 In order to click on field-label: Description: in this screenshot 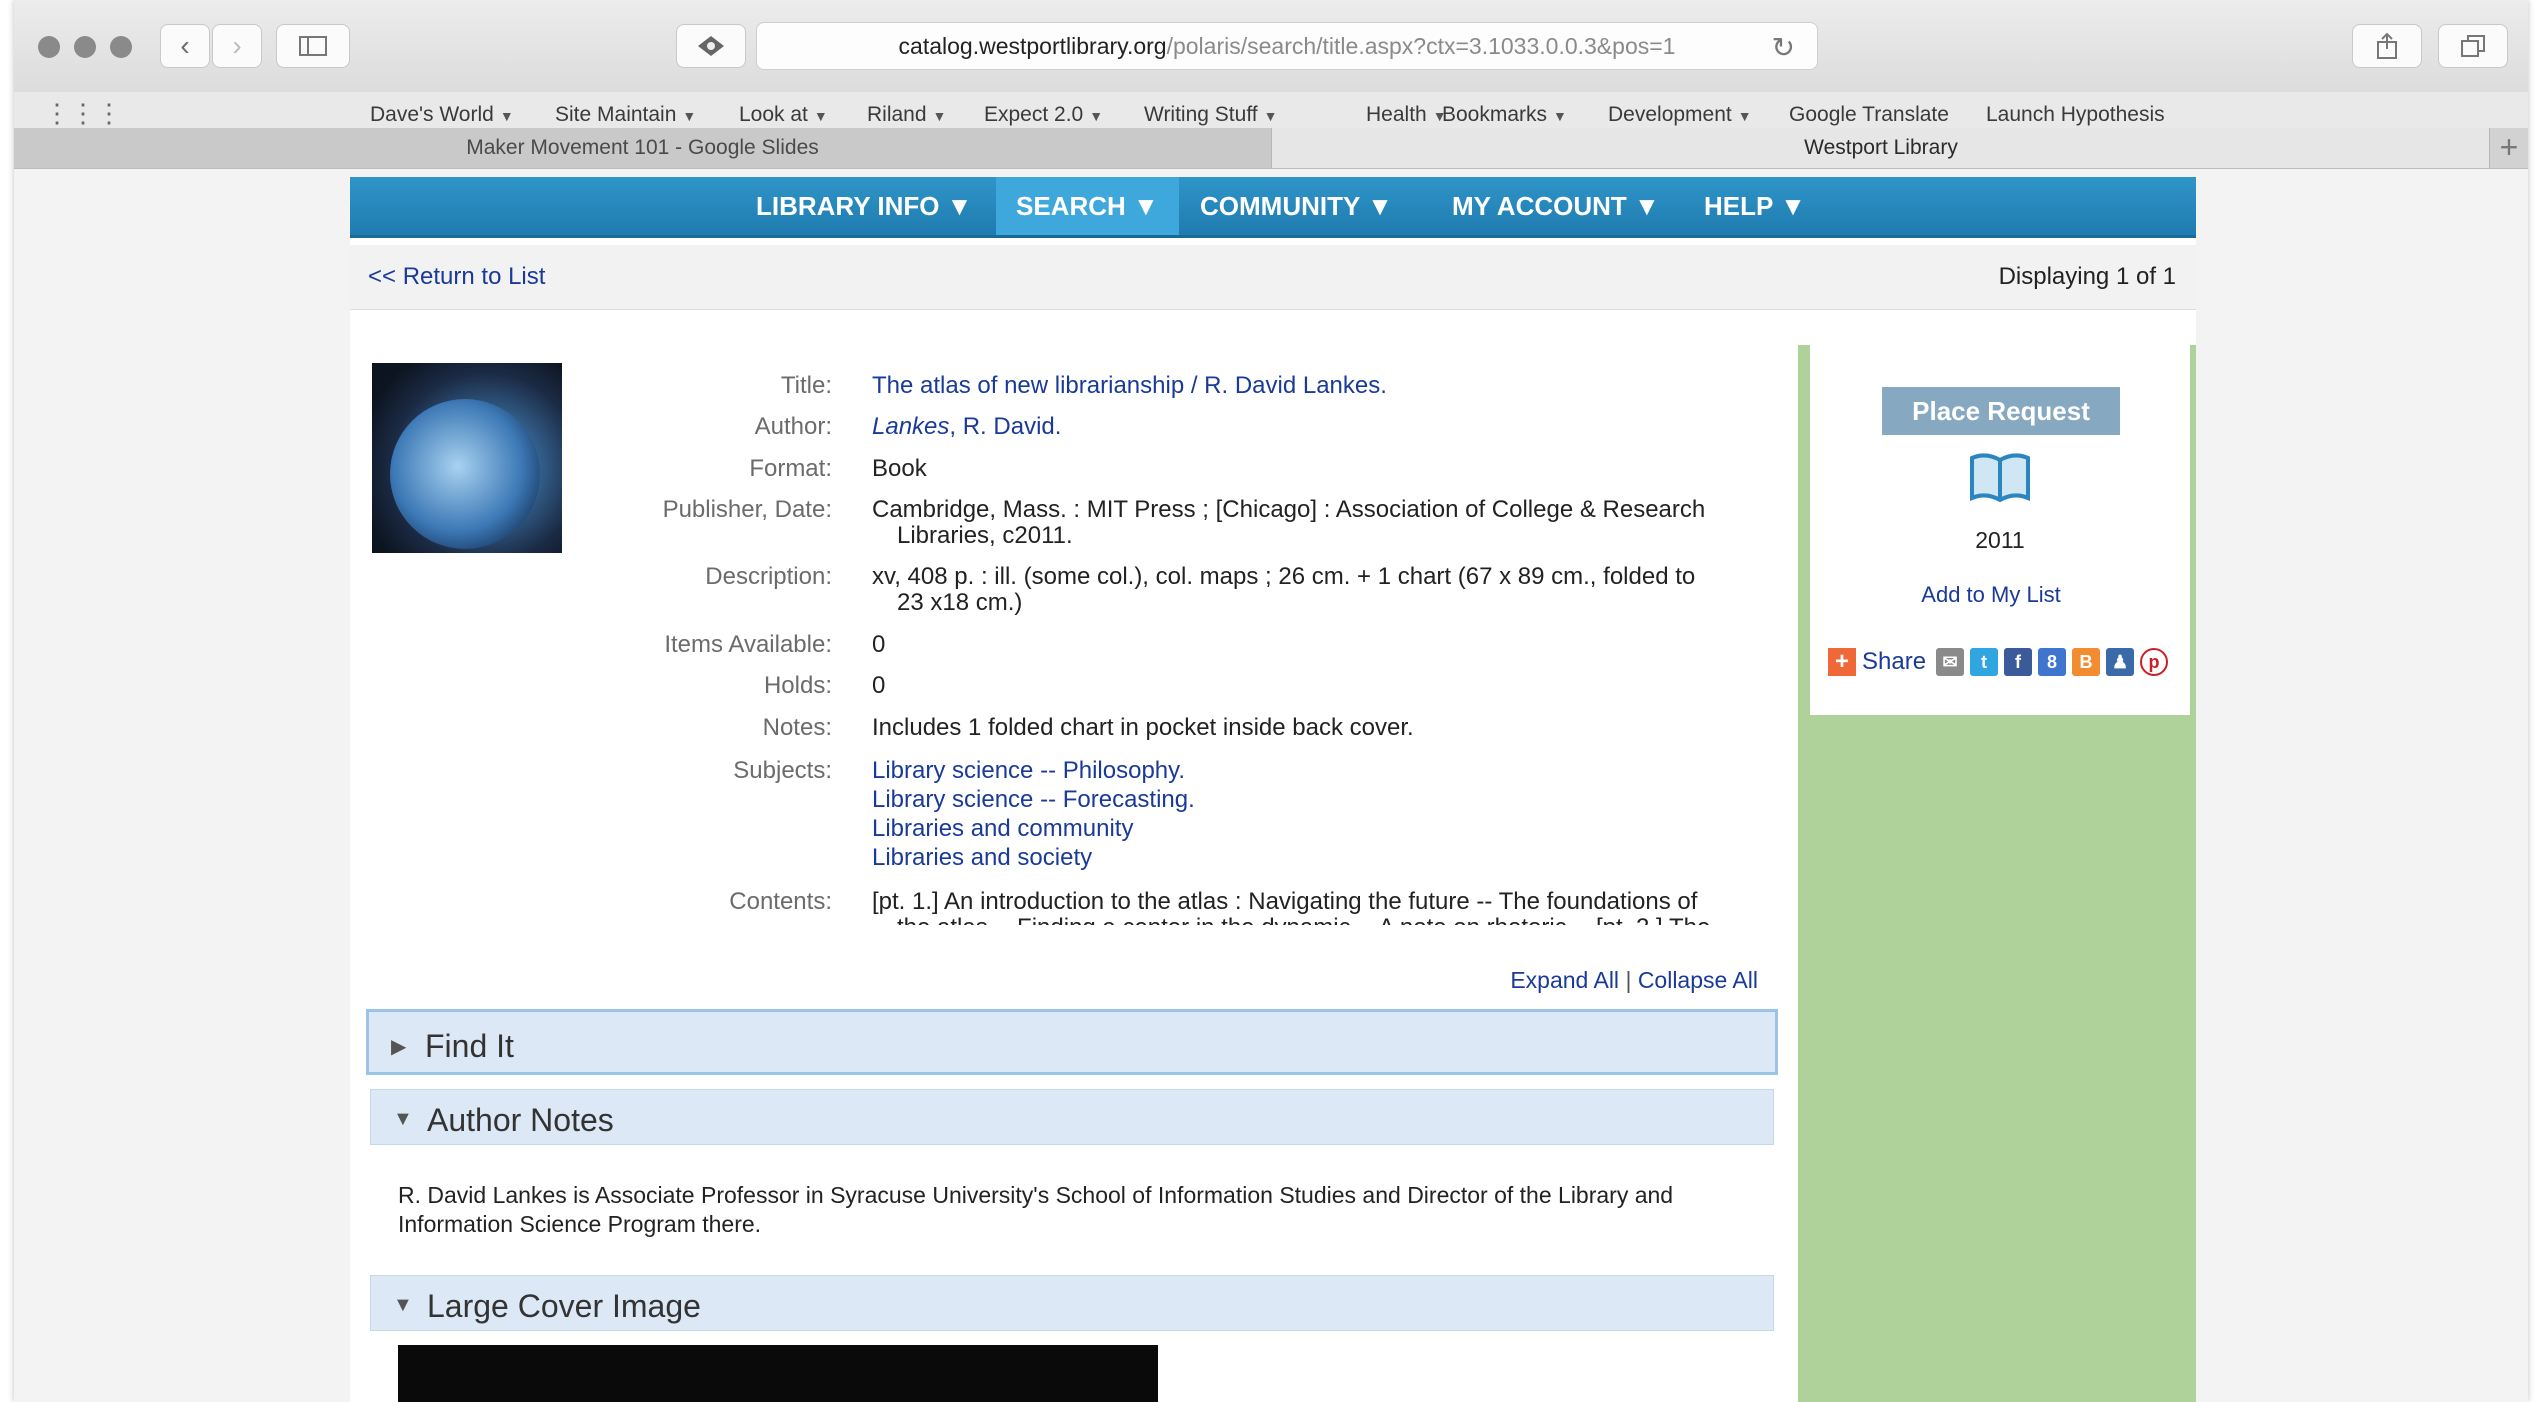, I will do `click(768, 576)`.